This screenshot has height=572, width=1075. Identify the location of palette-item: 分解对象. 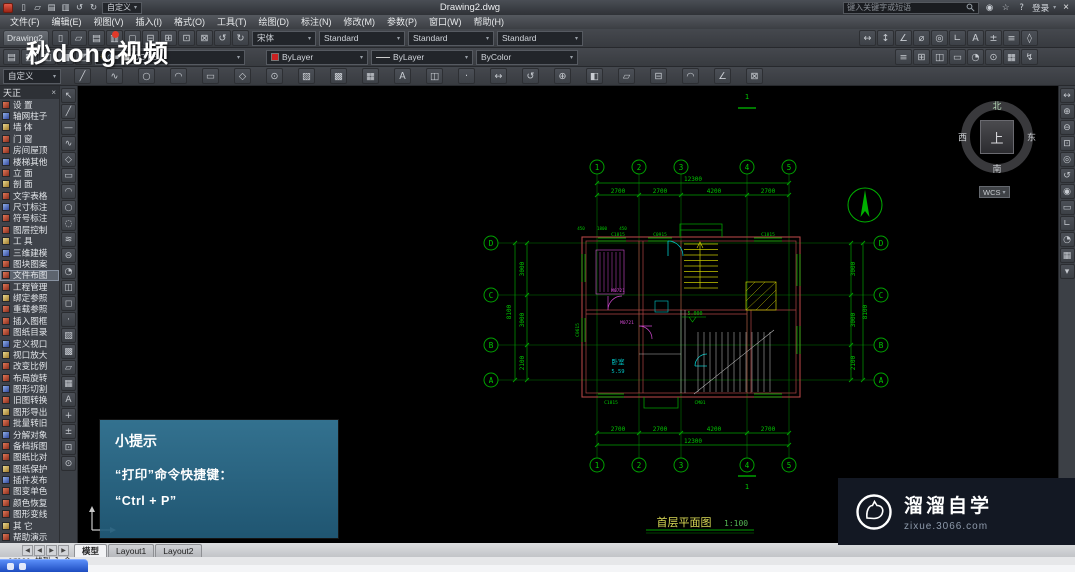
(29, 434).